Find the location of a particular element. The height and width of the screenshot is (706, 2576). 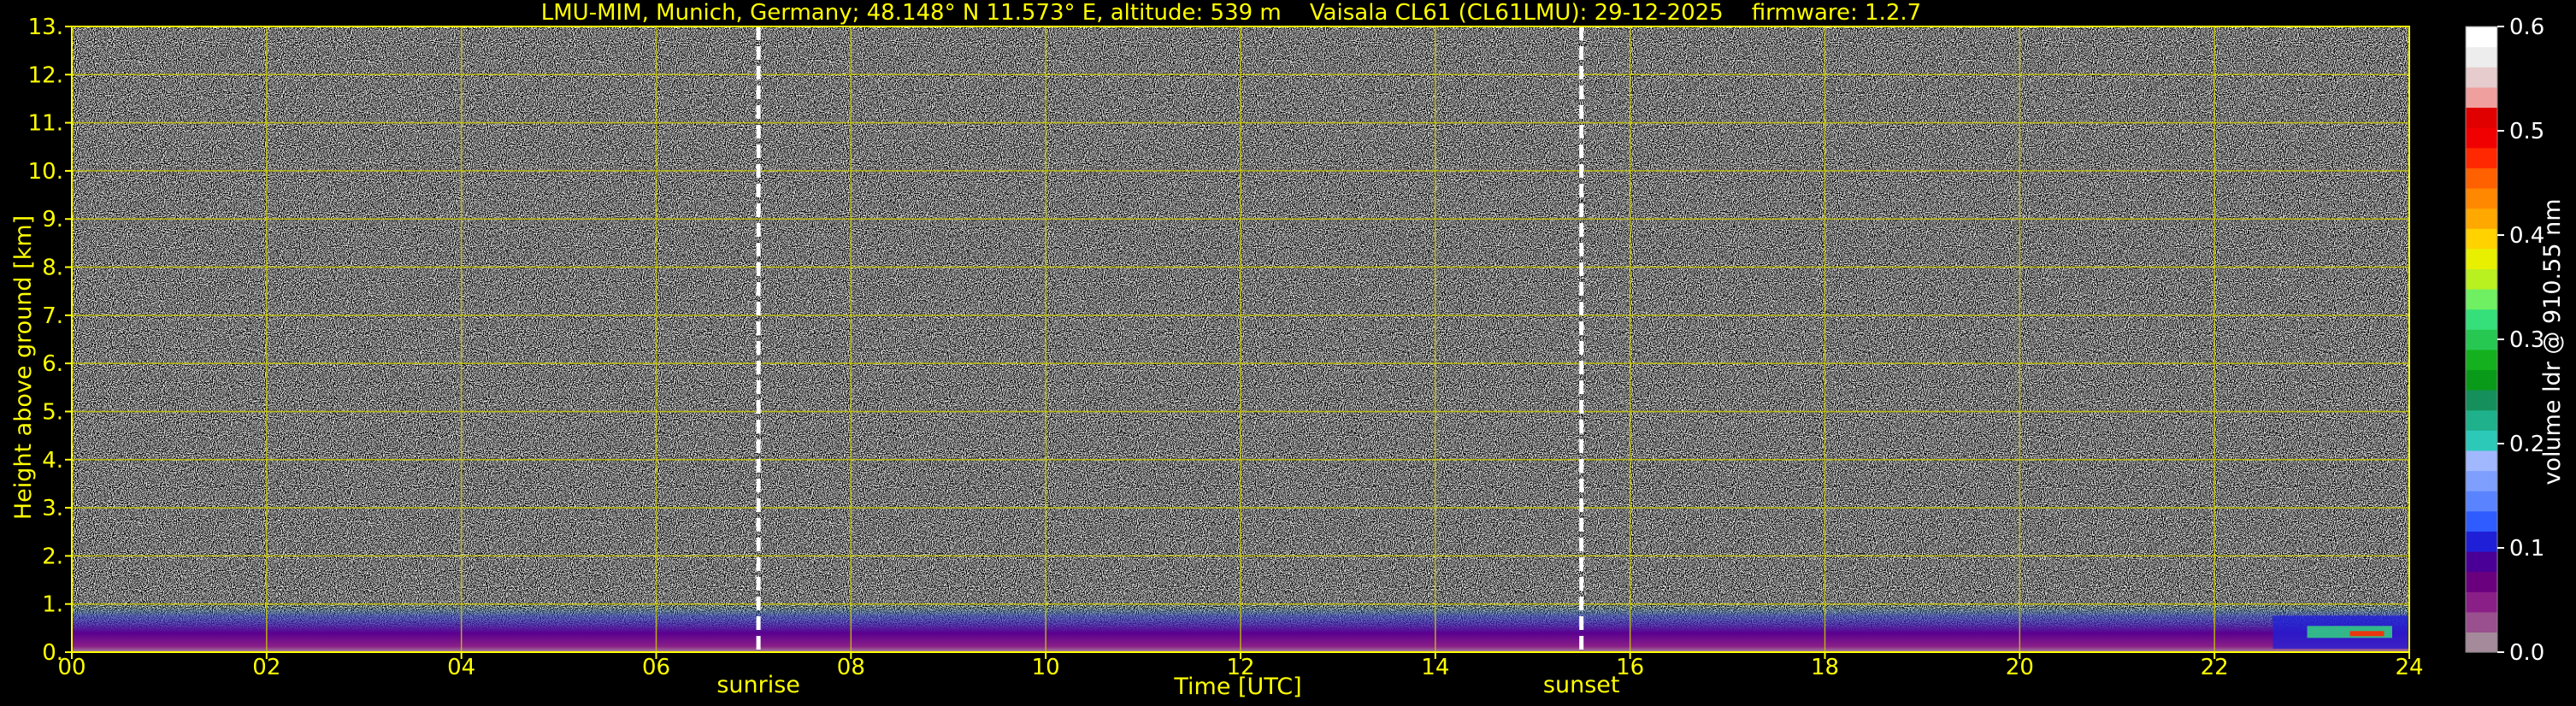

x-tick-label: 08 is located at coordinates (851, 667).